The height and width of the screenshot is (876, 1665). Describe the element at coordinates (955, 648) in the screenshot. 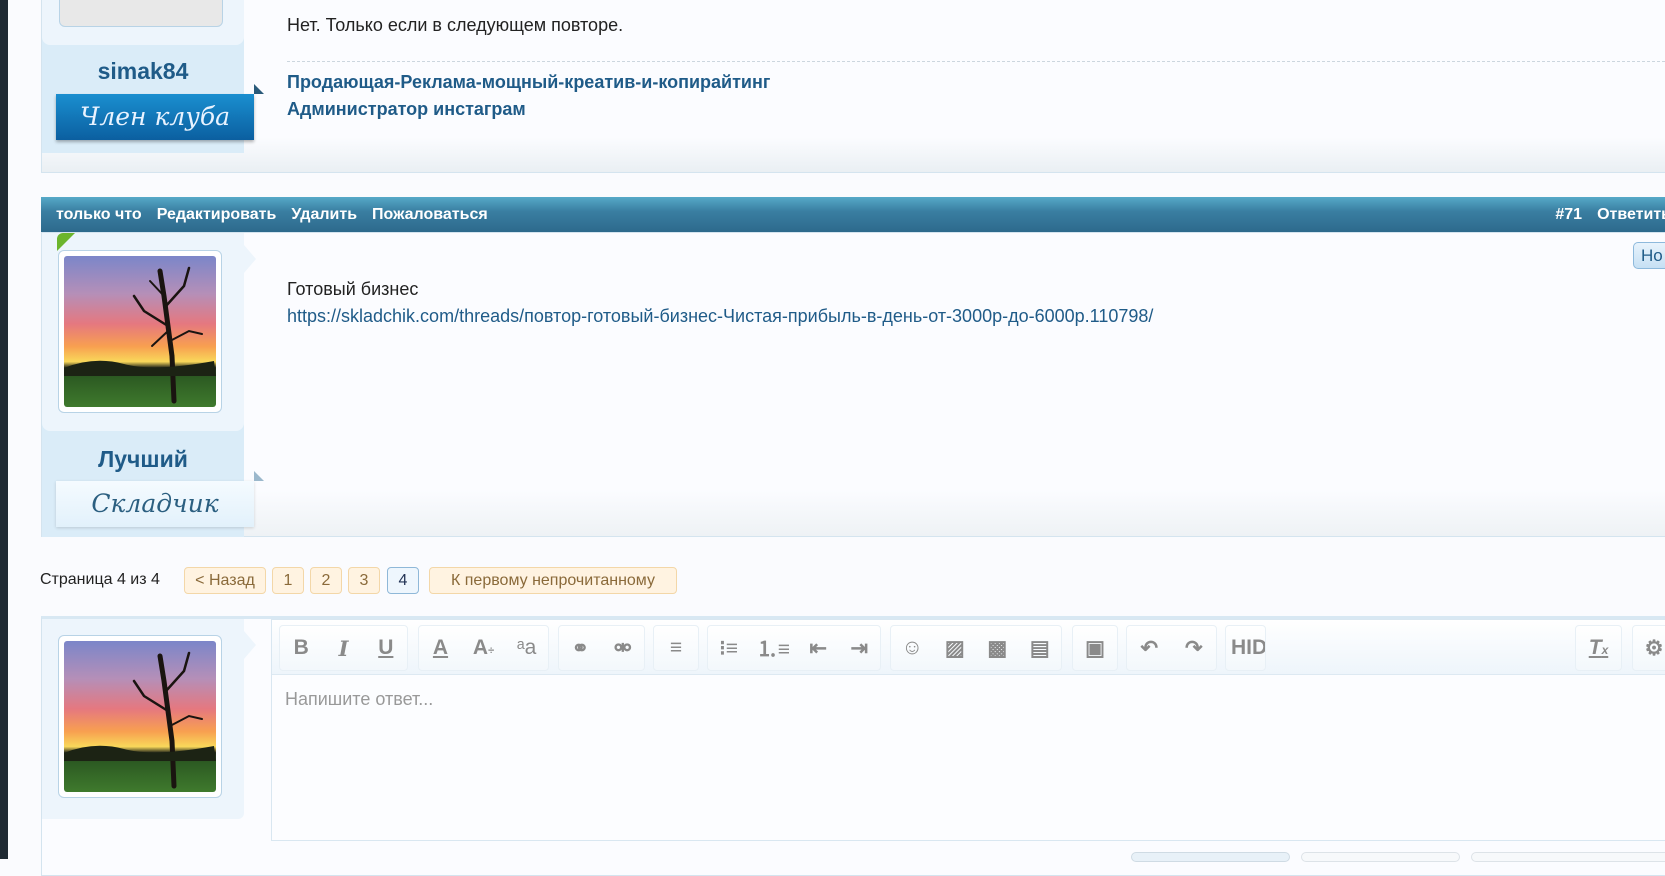

I see `image-icon: ▨` at that location.